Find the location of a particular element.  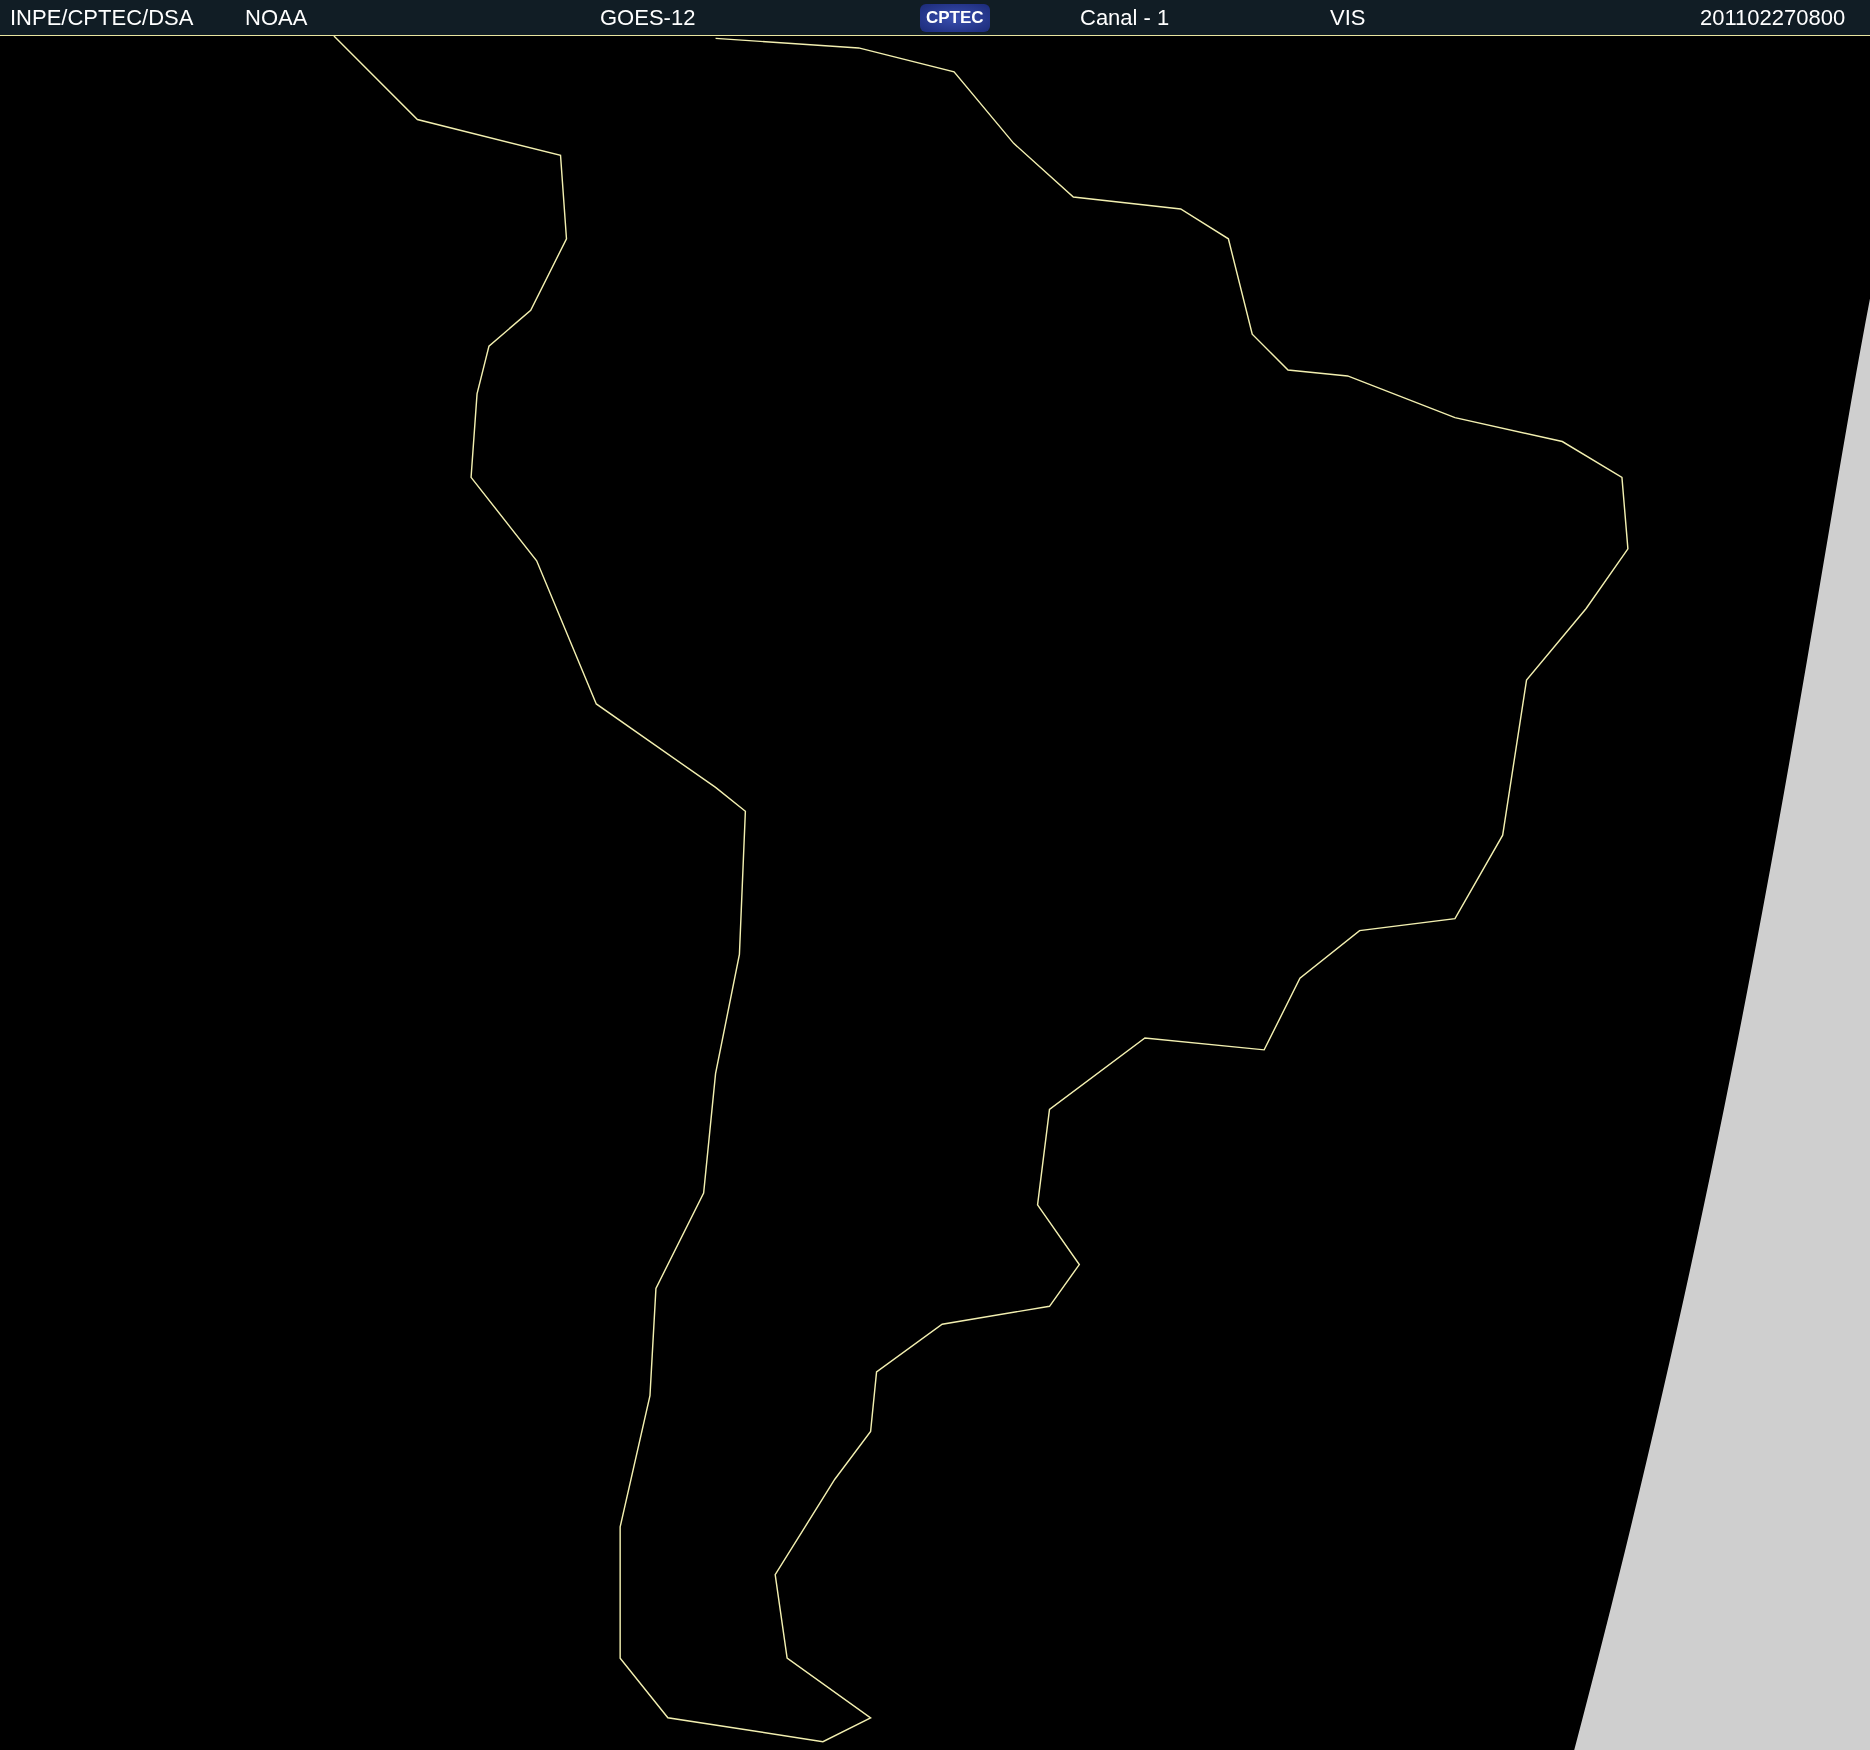

logo: CPTEC is located at coordinates (955, 17).